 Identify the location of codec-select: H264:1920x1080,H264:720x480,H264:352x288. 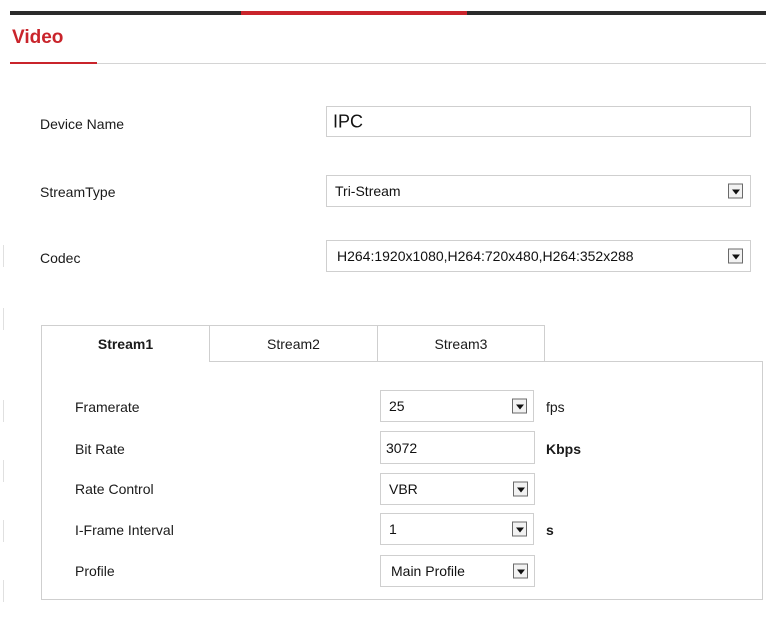
(538, 256).